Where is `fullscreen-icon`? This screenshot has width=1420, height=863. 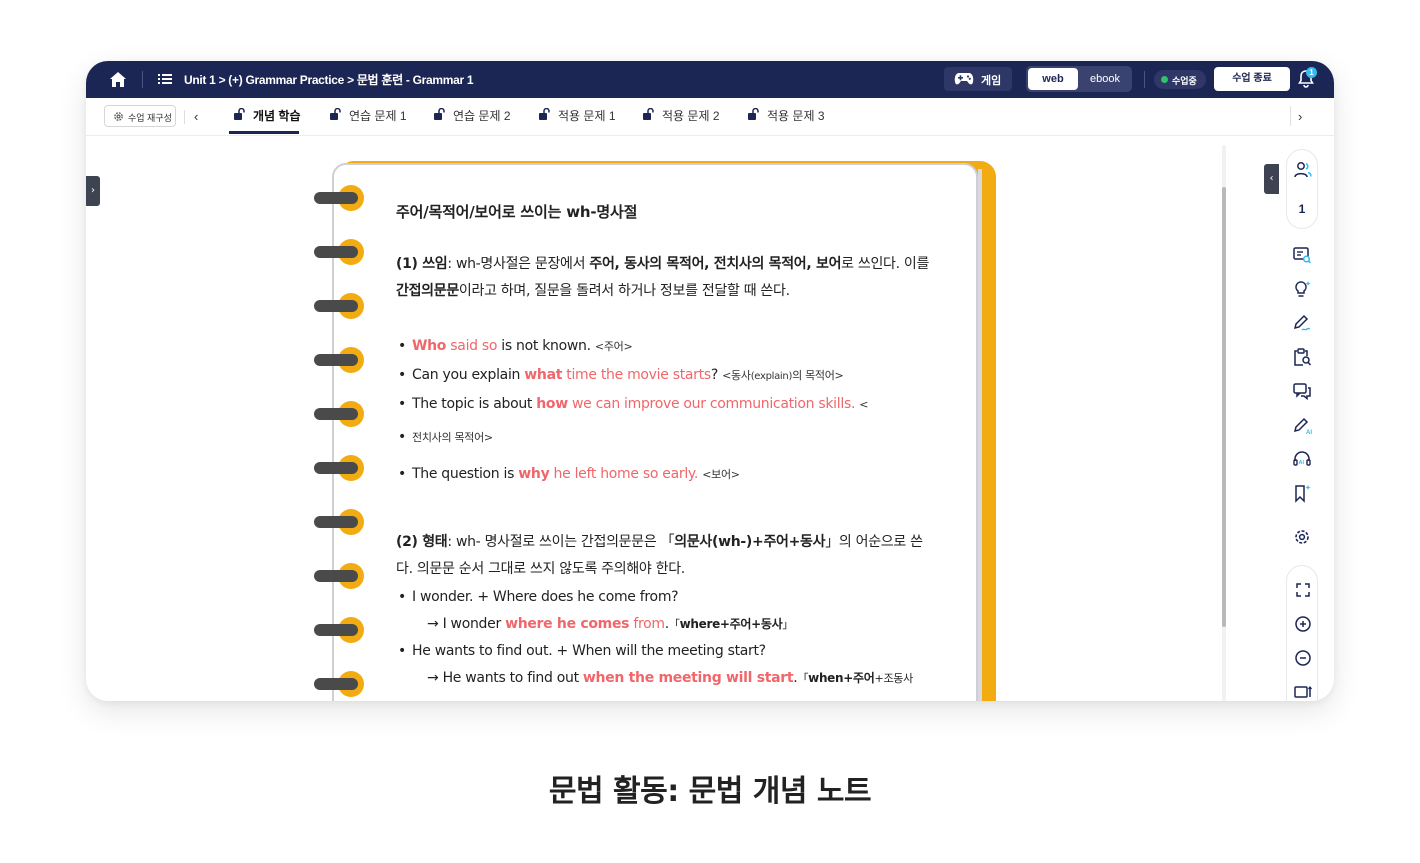 fullscreen-icon is located at coordinates (1303, 590).